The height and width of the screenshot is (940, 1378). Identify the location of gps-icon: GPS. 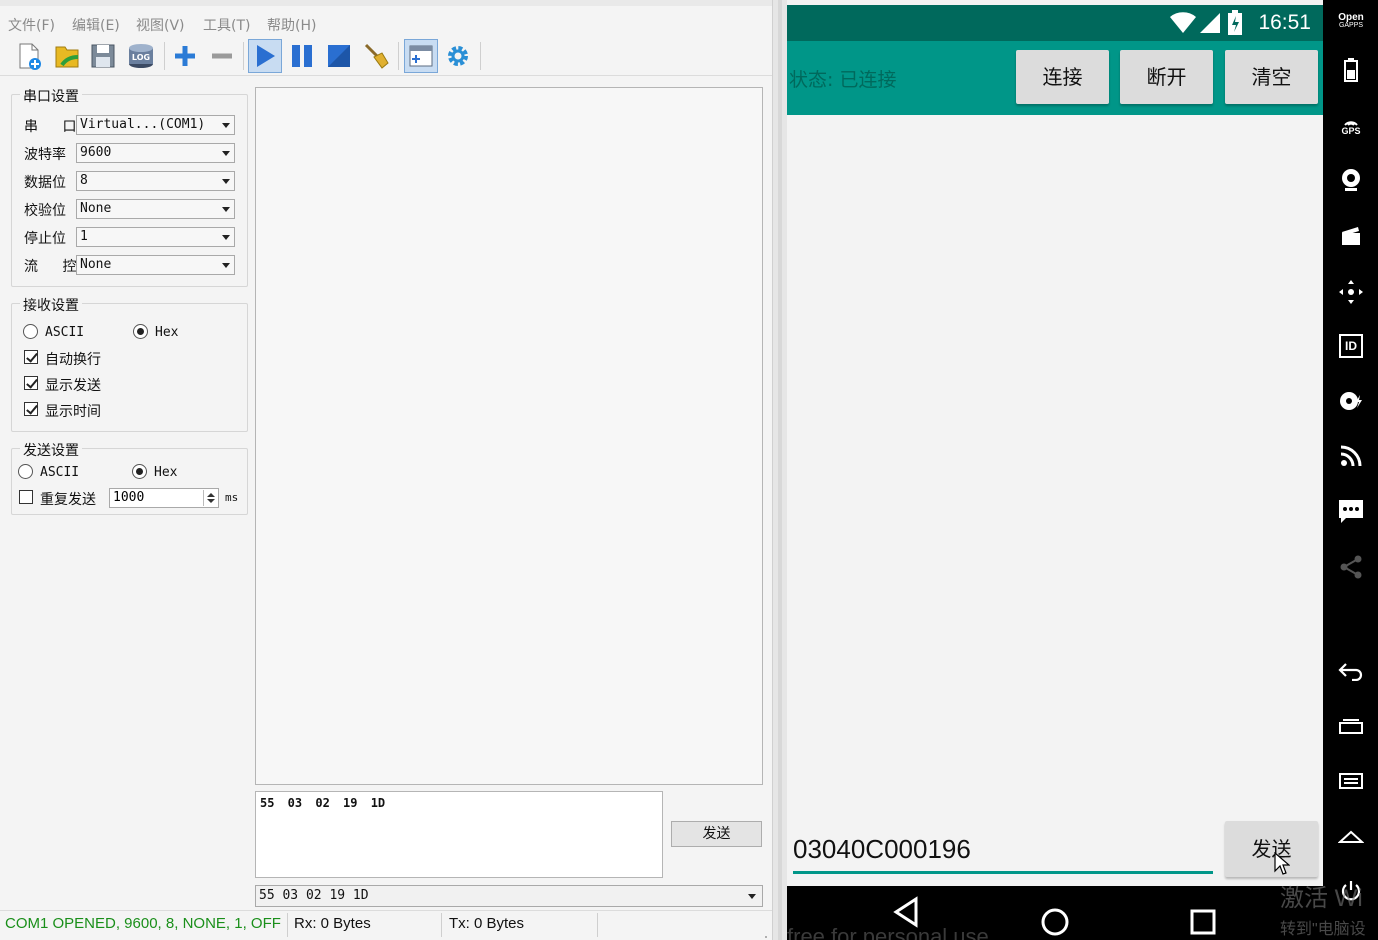
(1351, 126).